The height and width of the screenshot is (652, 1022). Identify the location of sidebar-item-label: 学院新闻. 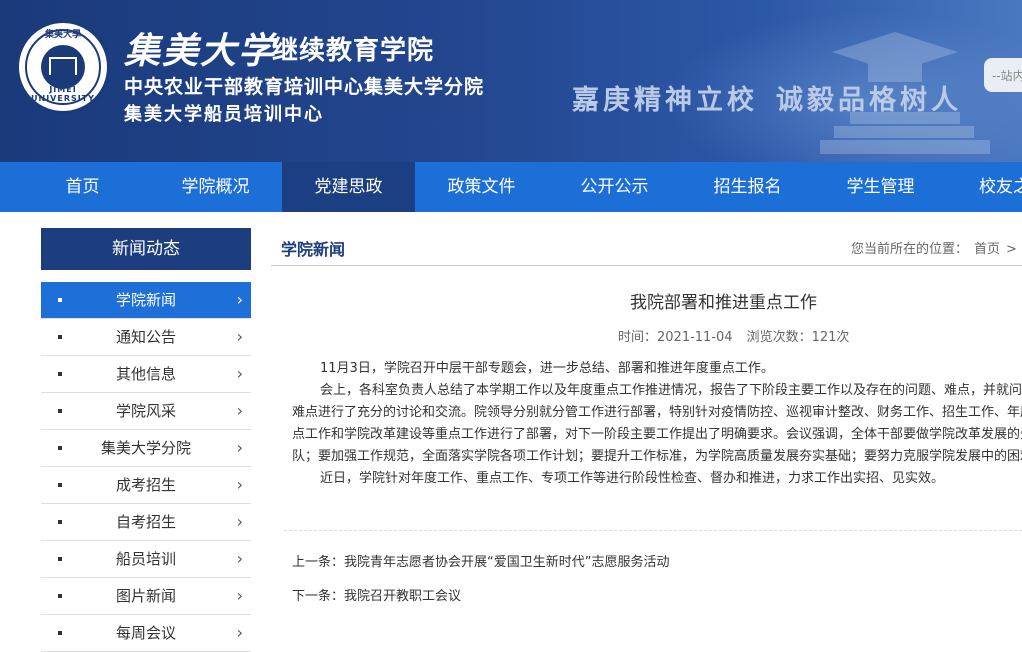
(145, 300).